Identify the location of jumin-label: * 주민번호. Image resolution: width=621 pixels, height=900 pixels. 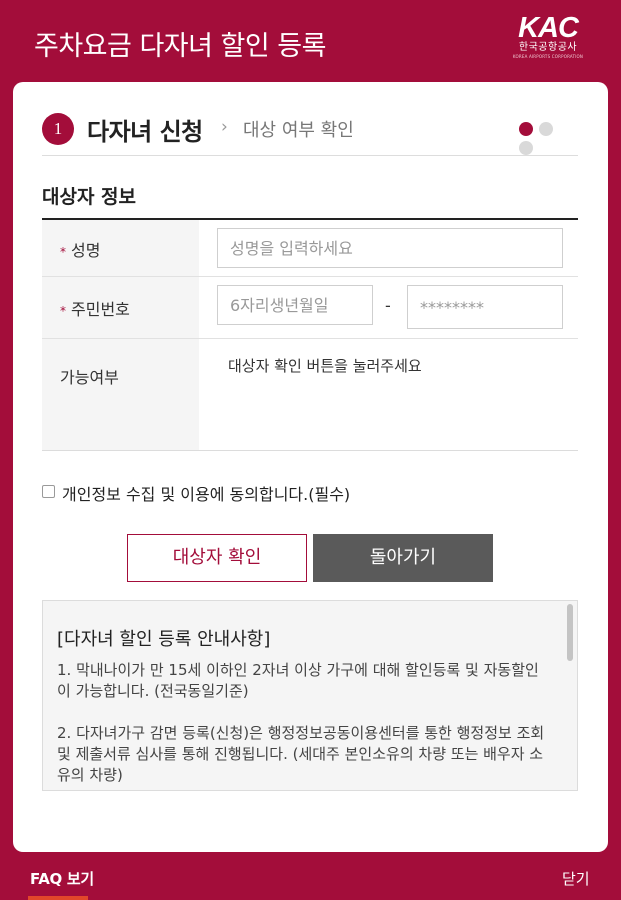
(95, 308).